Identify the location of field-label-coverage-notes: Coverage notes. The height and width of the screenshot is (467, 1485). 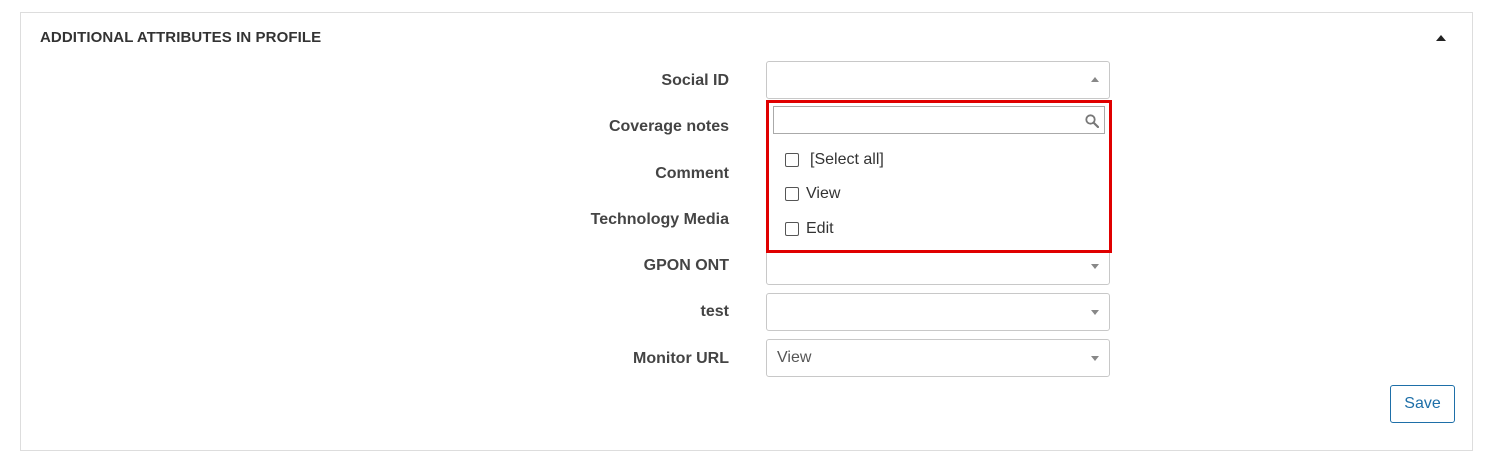
(668, 126).